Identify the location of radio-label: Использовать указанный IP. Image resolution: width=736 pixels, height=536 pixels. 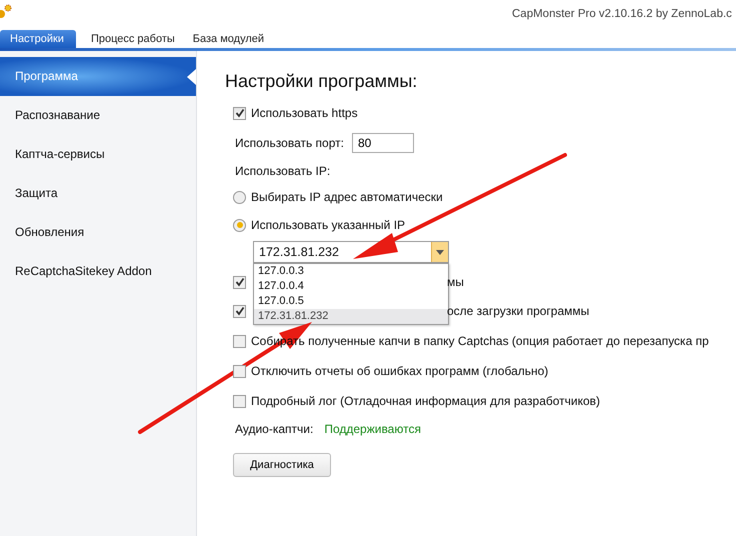
(328, 225).